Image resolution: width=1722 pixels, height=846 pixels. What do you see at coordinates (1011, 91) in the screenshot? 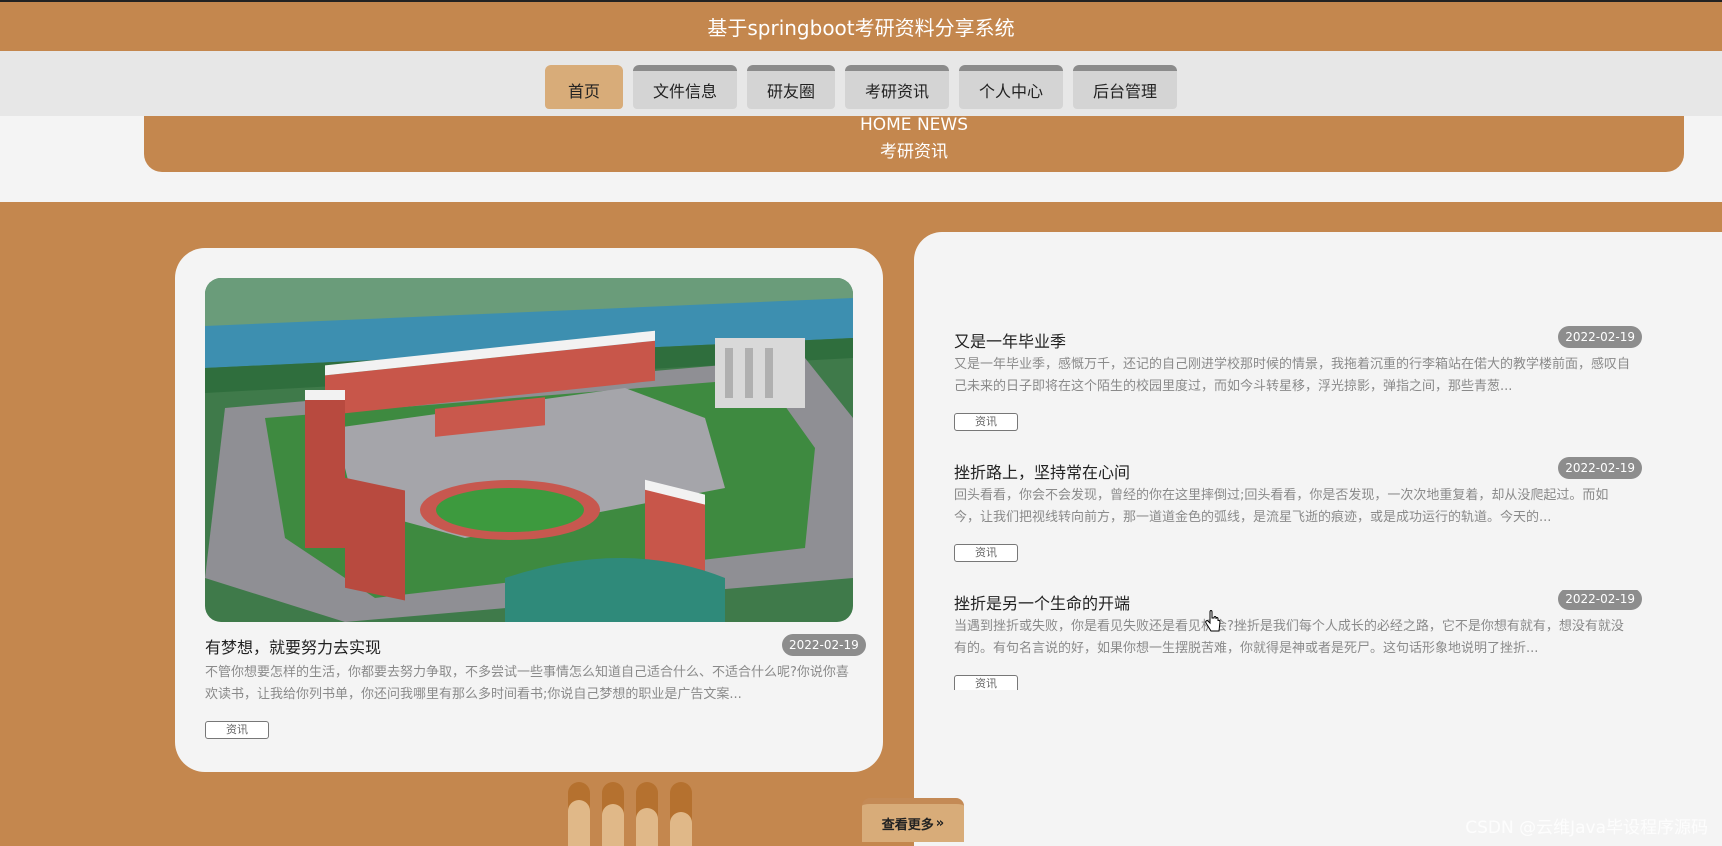
I see `nav-label: 个人中心` at bounding box center [1011, 91].